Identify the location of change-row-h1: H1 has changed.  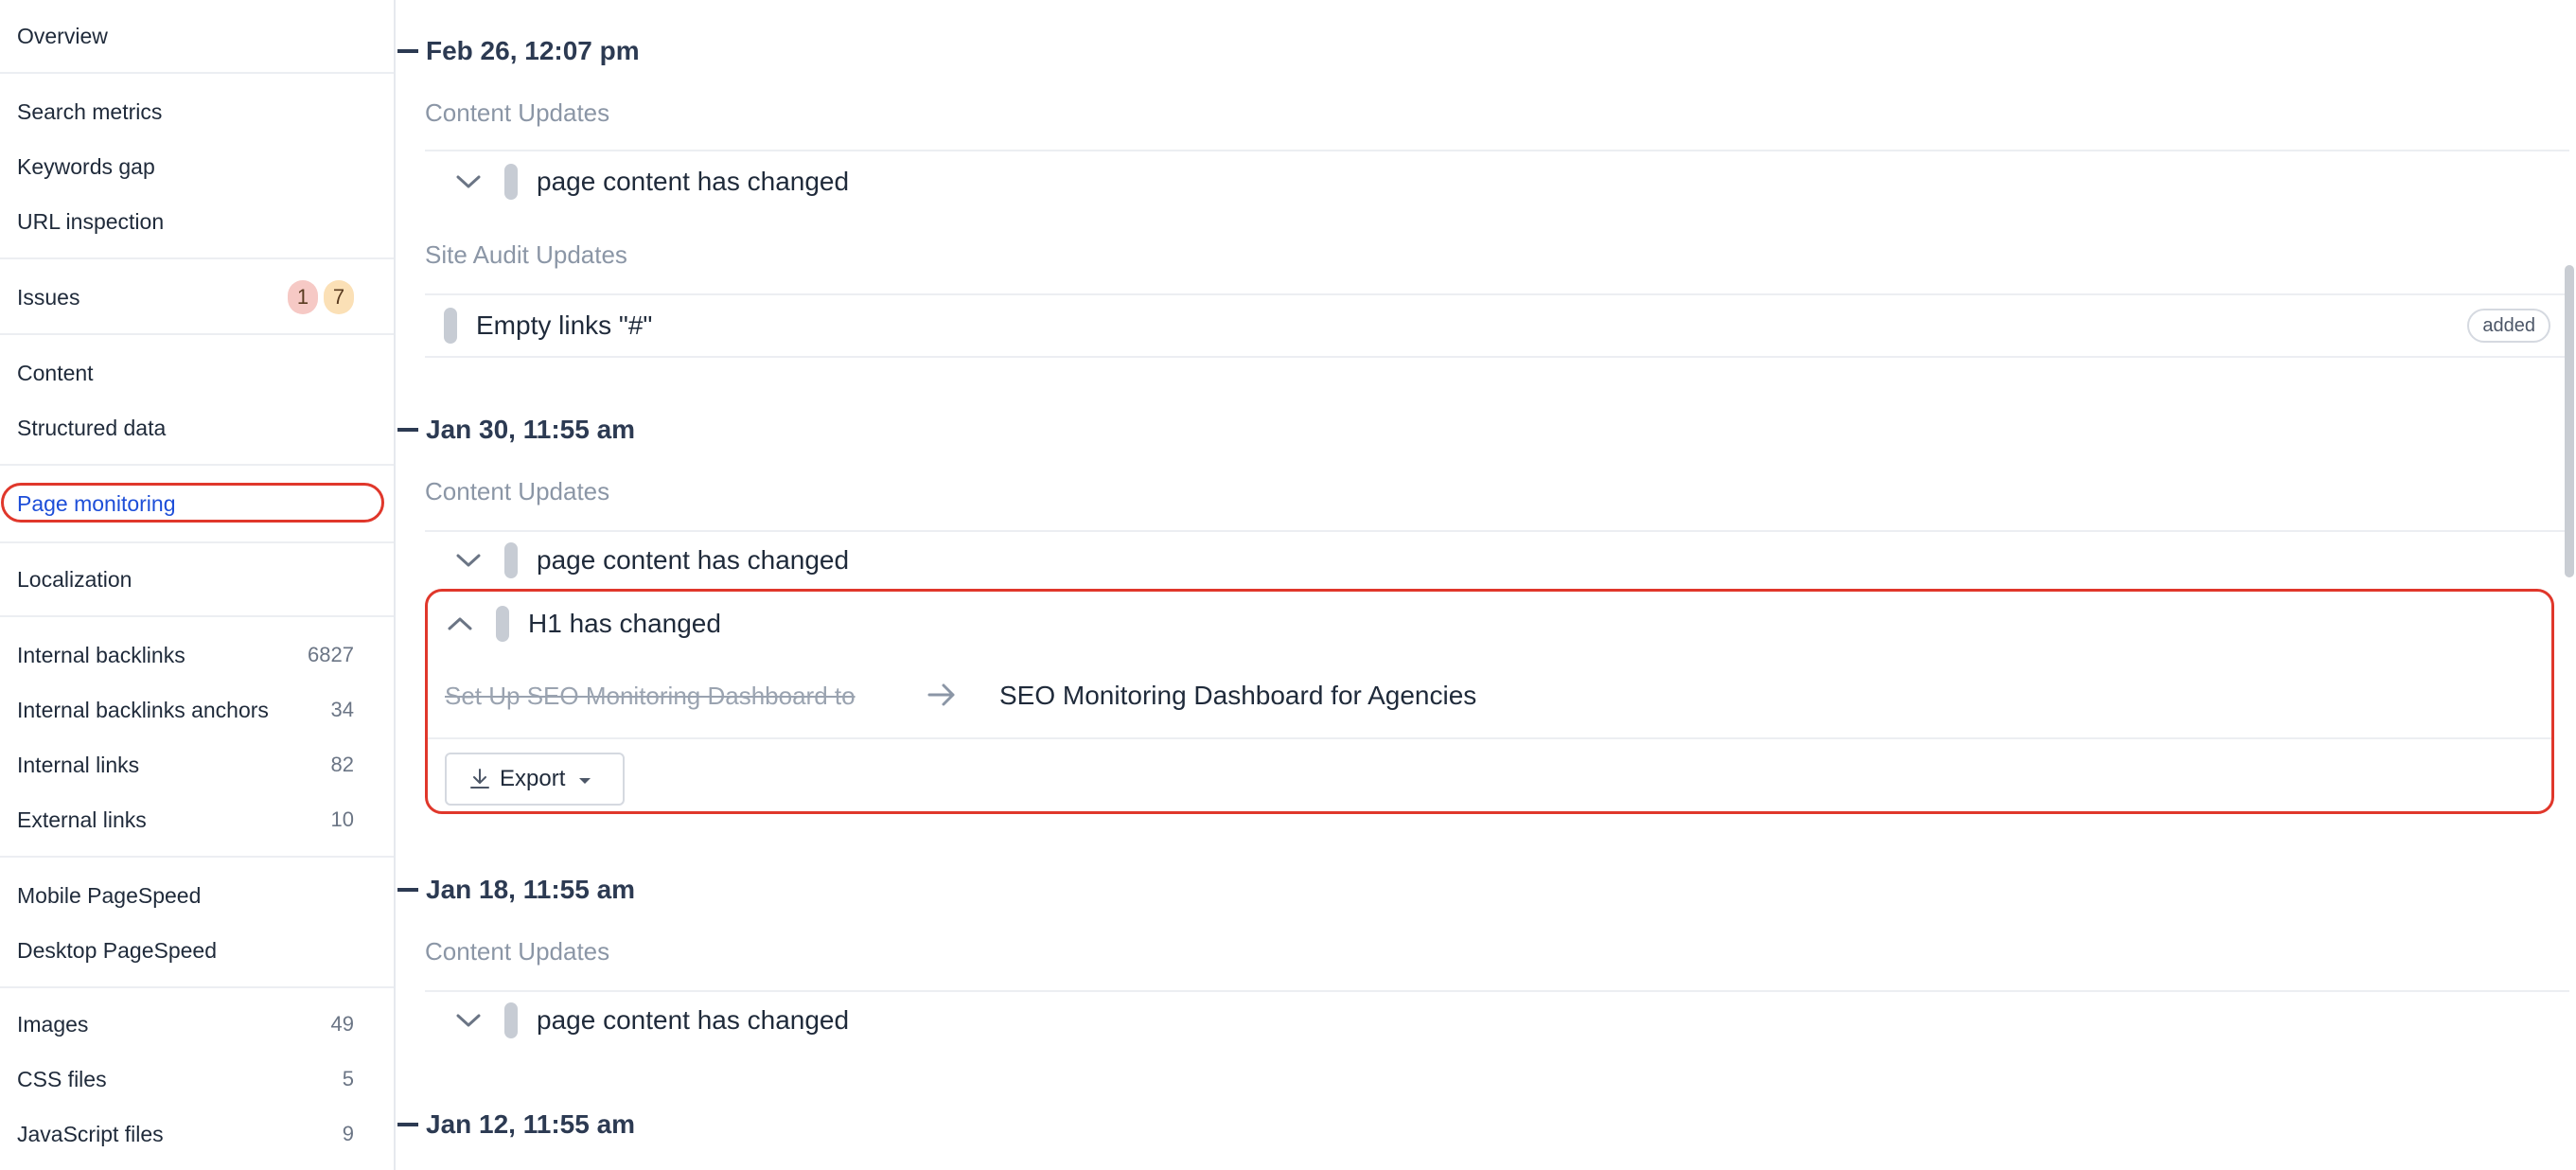
(1489, 623).